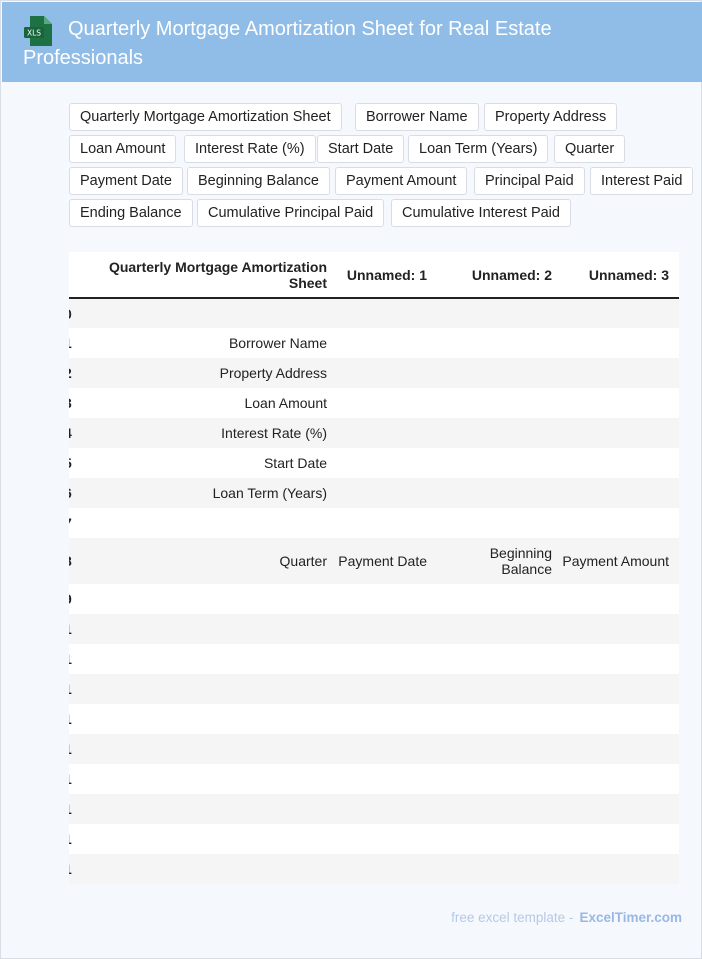 The image size is (702, 959). I want to click on tag-item: Quarter, so click(590, 149).